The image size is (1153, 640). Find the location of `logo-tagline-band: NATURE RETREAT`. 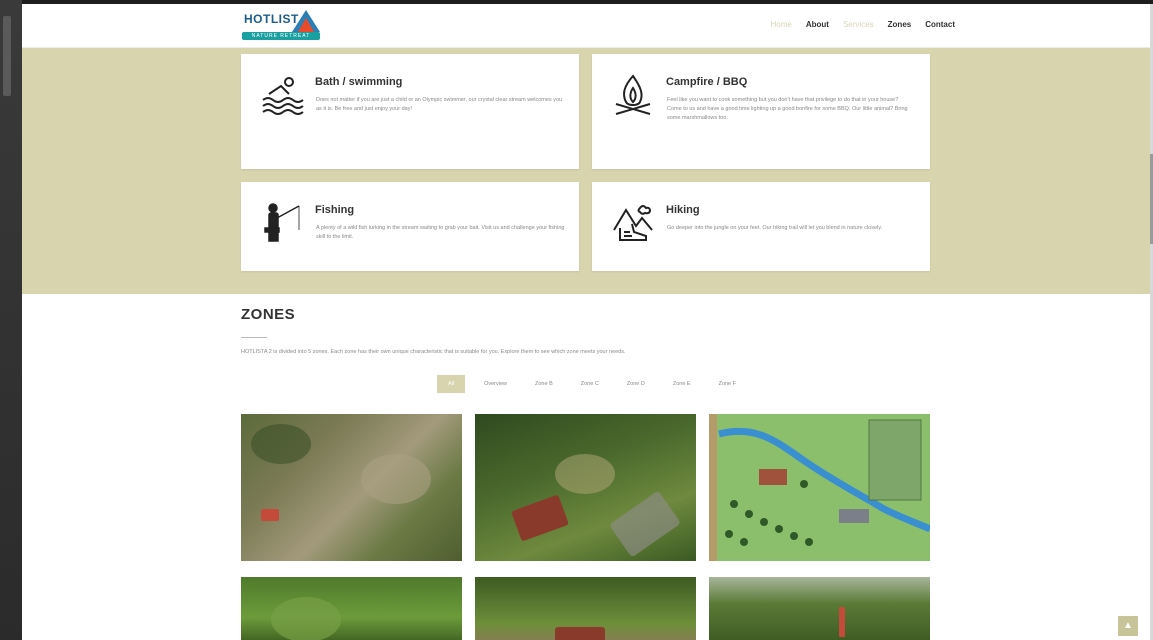

logo-tagline-band: NATURE RETREAT is located at coordinates (281, 36).